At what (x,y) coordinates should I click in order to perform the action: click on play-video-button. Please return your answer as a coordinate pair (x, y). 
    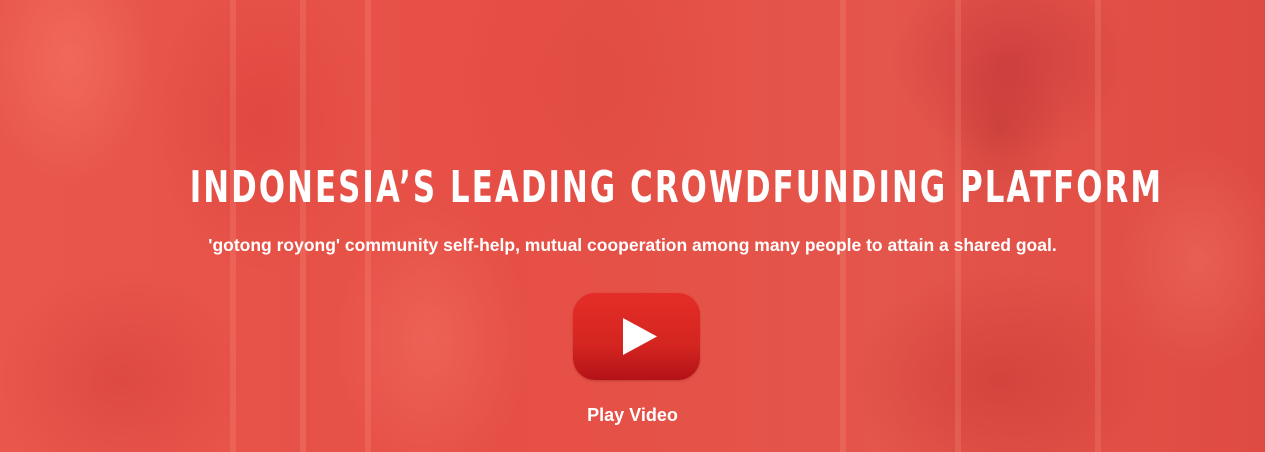
    Looking at the image, I should click on (636, 336).